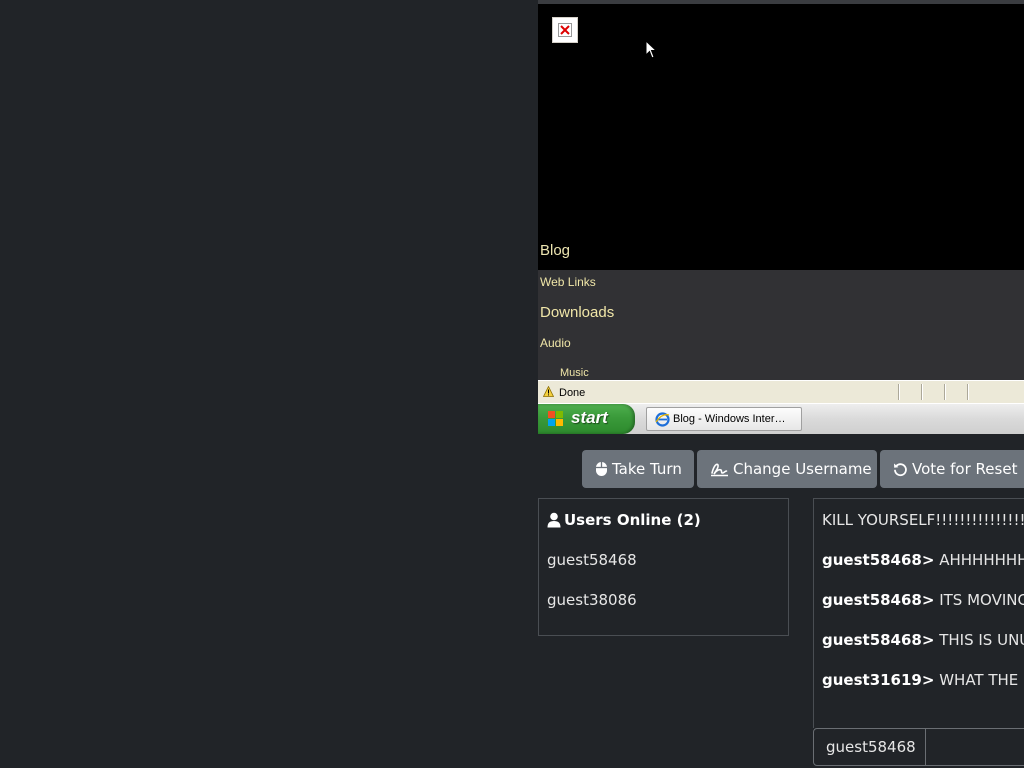  What do you see at coordinates (574, 373) in the screenshot?
I see `link-music: Music` at bounding box center [574, 373].